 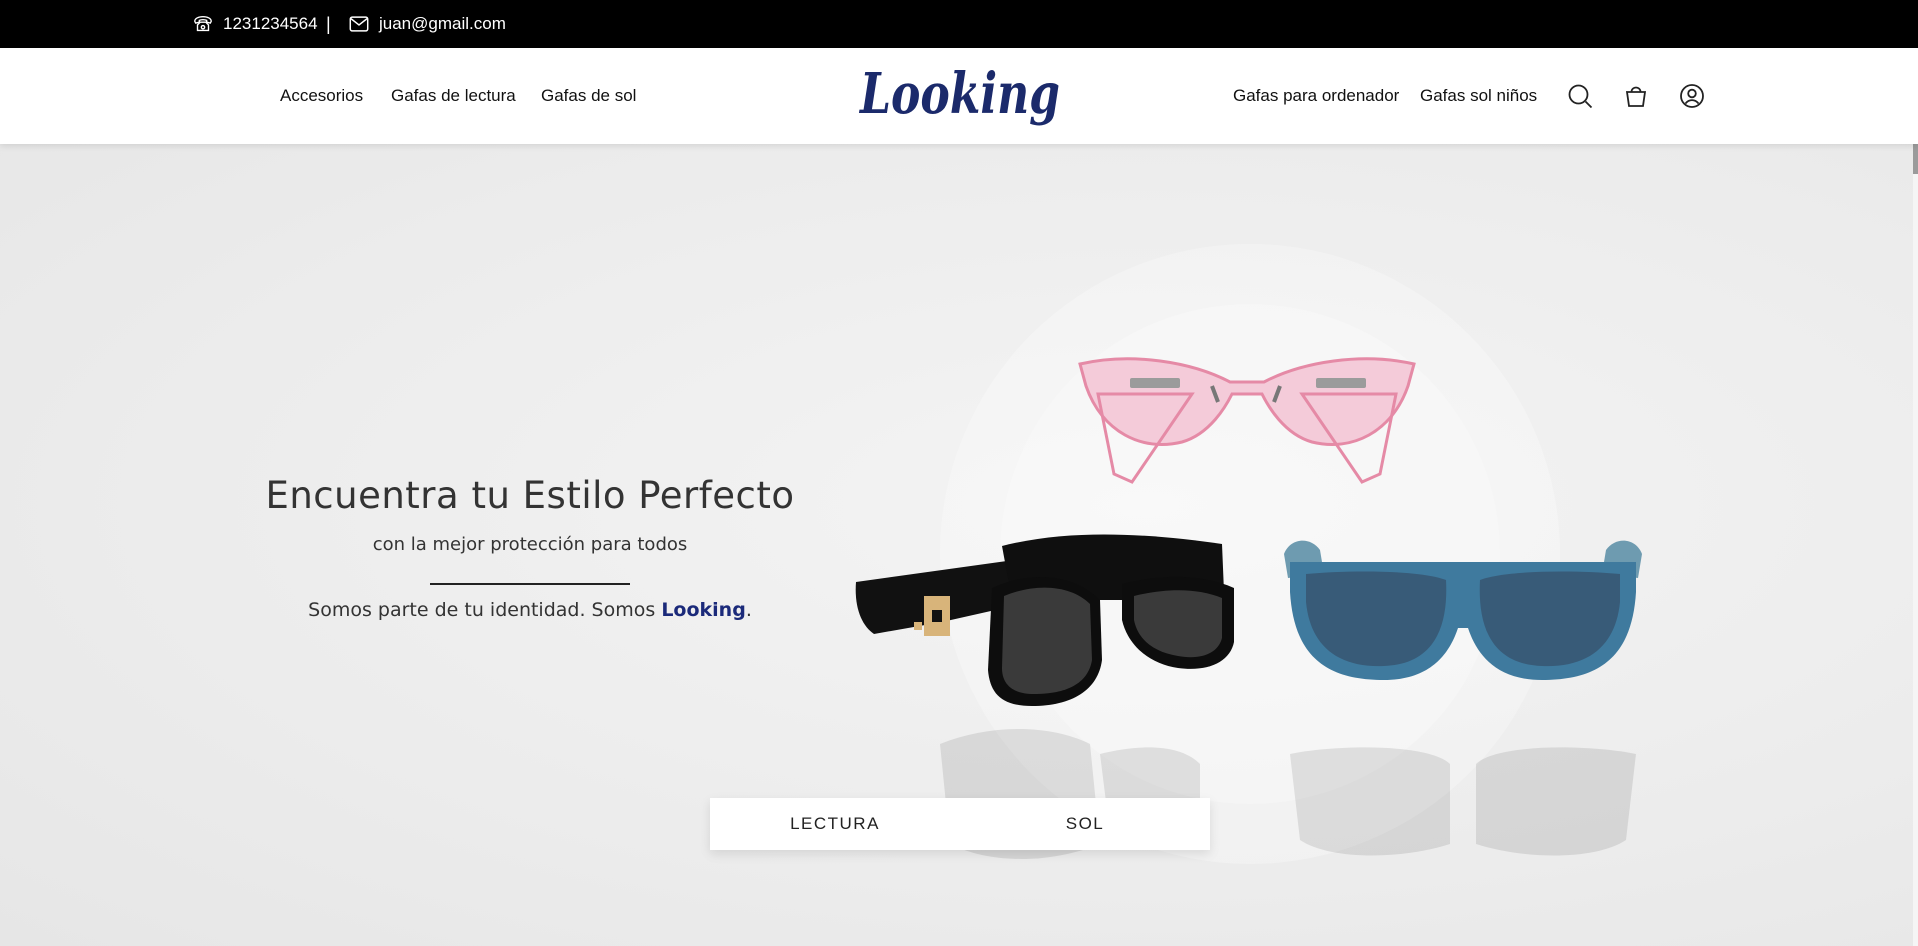 What do you see at coordinates (959, 24) in the screenshot?
I see `top-contact-bar: 1231234564 | juan@gmail.com` at bounding box center [959, 24].